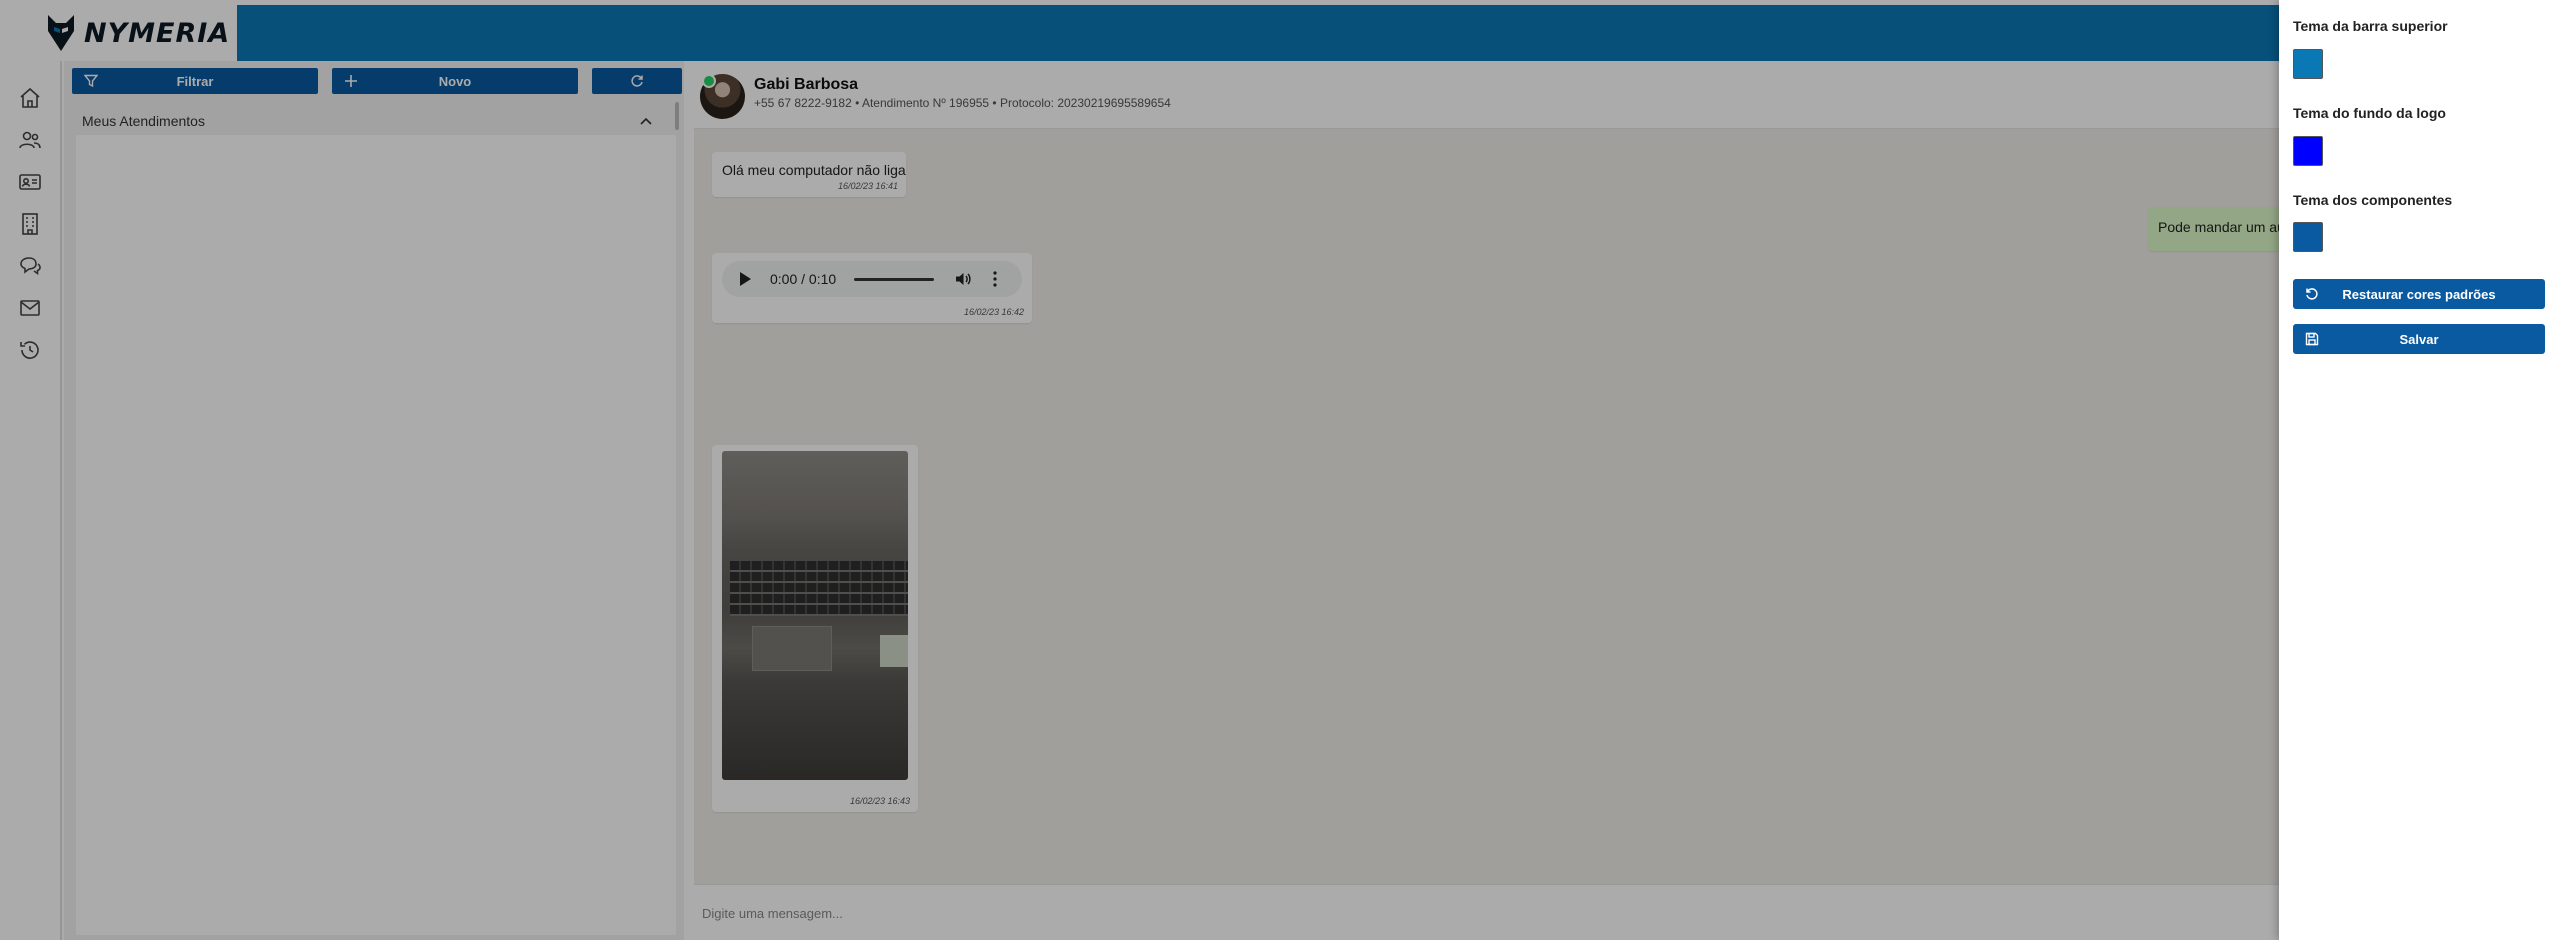 This screenshot has width=2558, height=940. I want to click on save-icon, so click(2312, 339).